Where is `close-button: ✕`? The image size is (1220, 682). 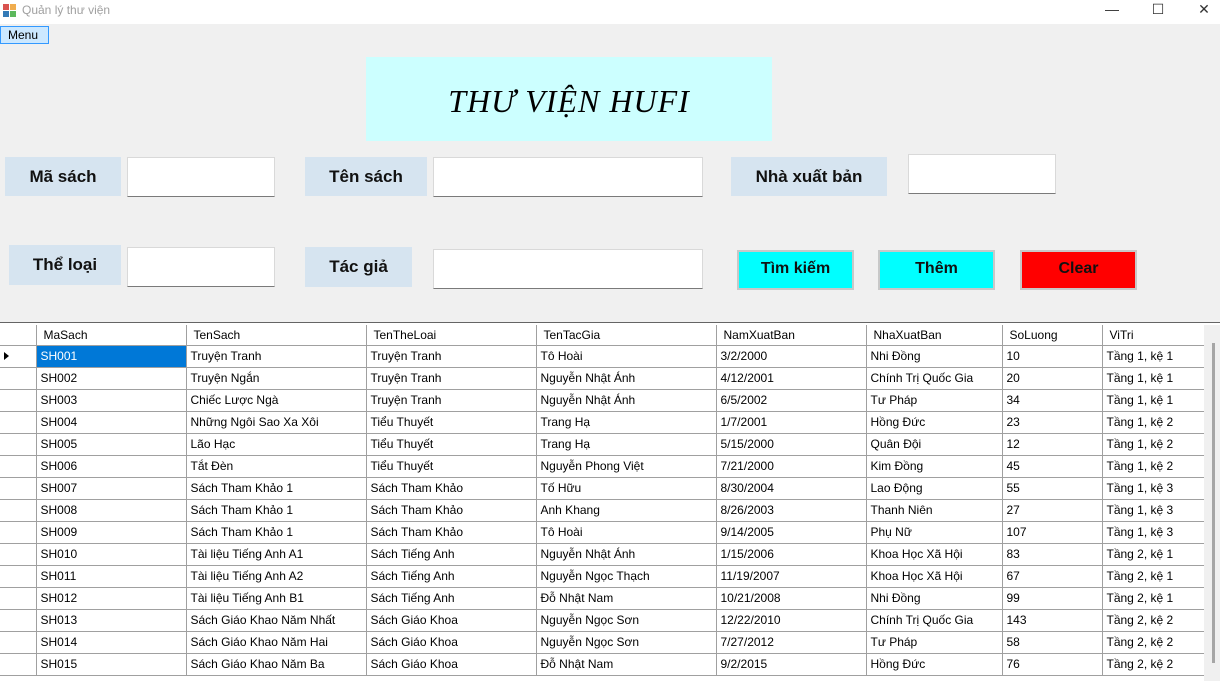 close-button: ✕ is located at coordinates (1200, 10).